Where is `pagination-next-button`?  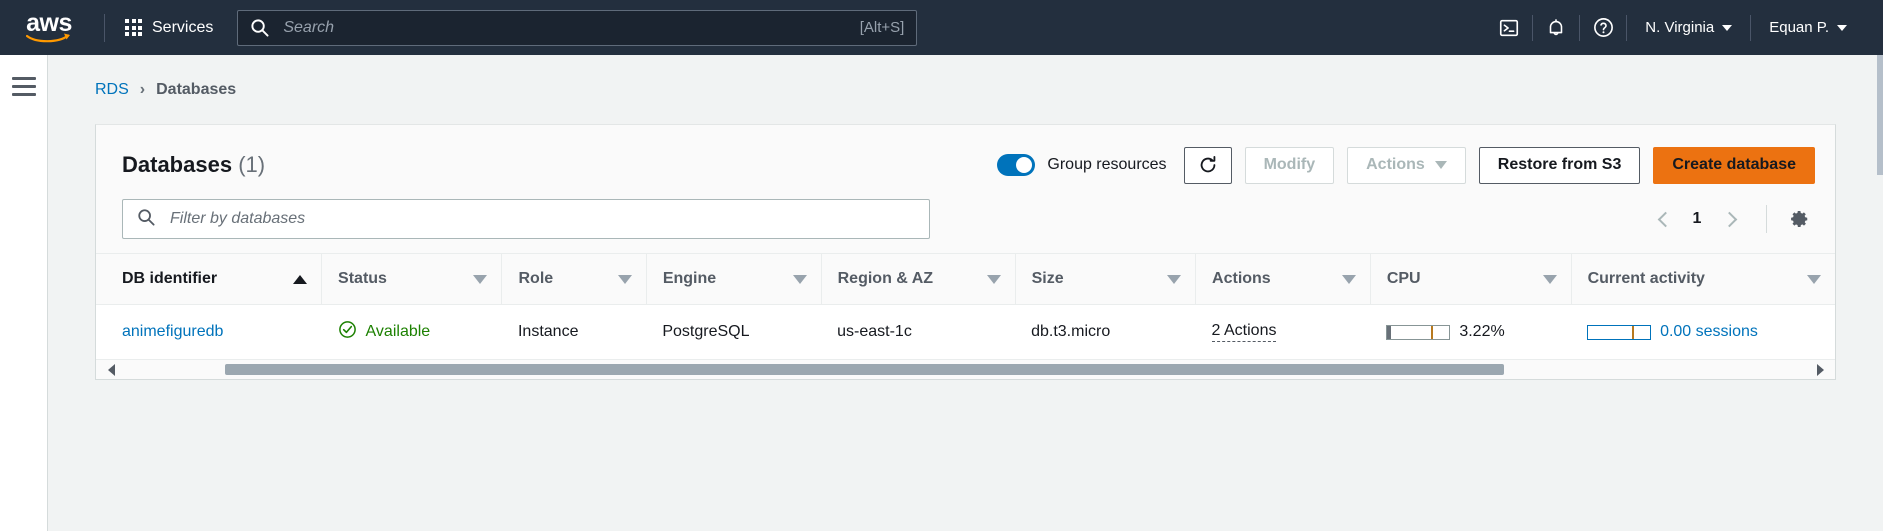
pagination-next-button is located at coordinates (1731, 219).